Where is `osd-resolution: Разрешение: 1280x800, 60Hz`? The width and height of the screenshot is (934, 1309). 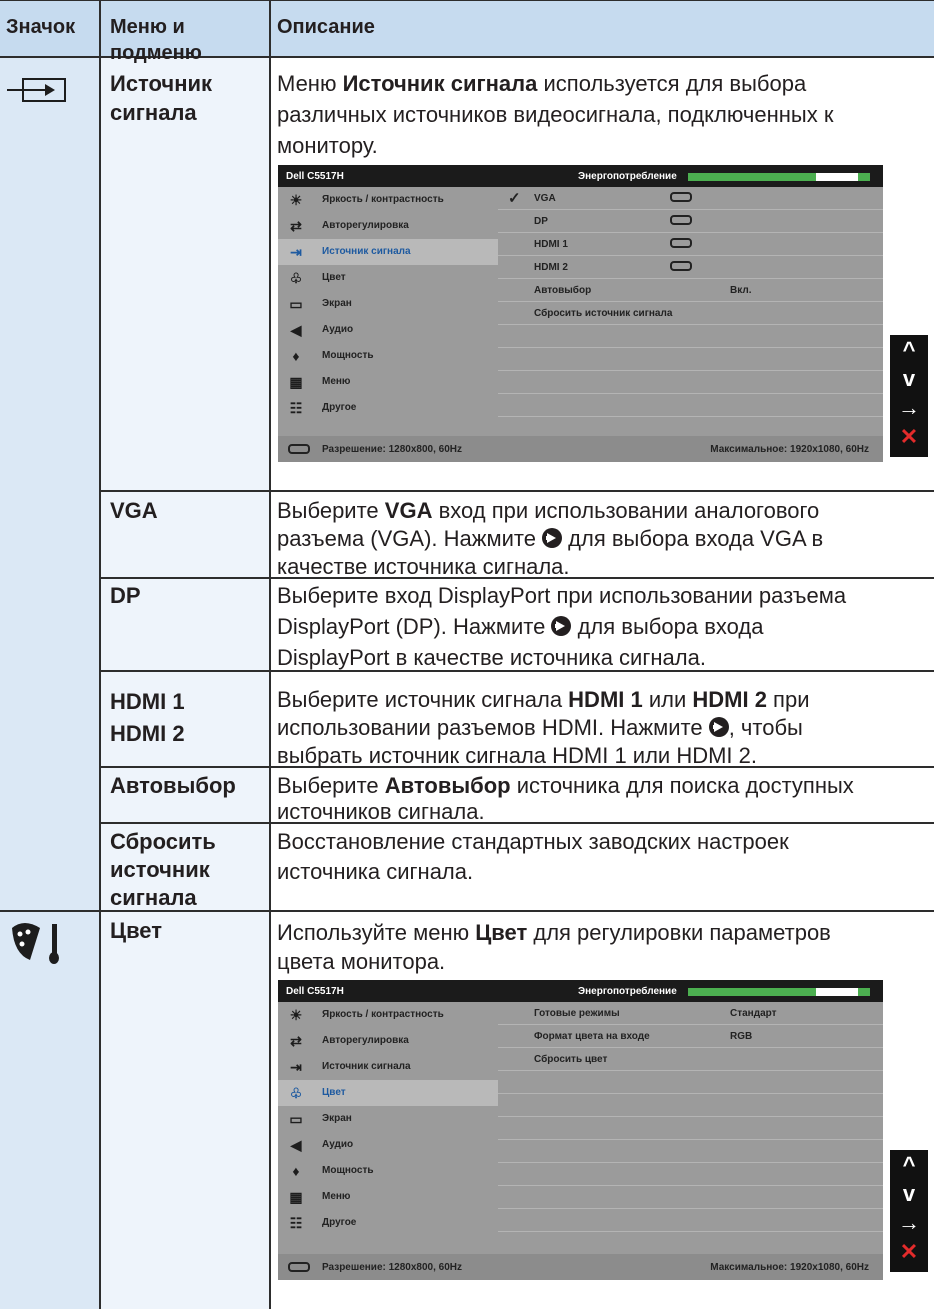
osd-resolution: Разрешение: 1280x800, 60Hz is located at coordinates (392, 1267).